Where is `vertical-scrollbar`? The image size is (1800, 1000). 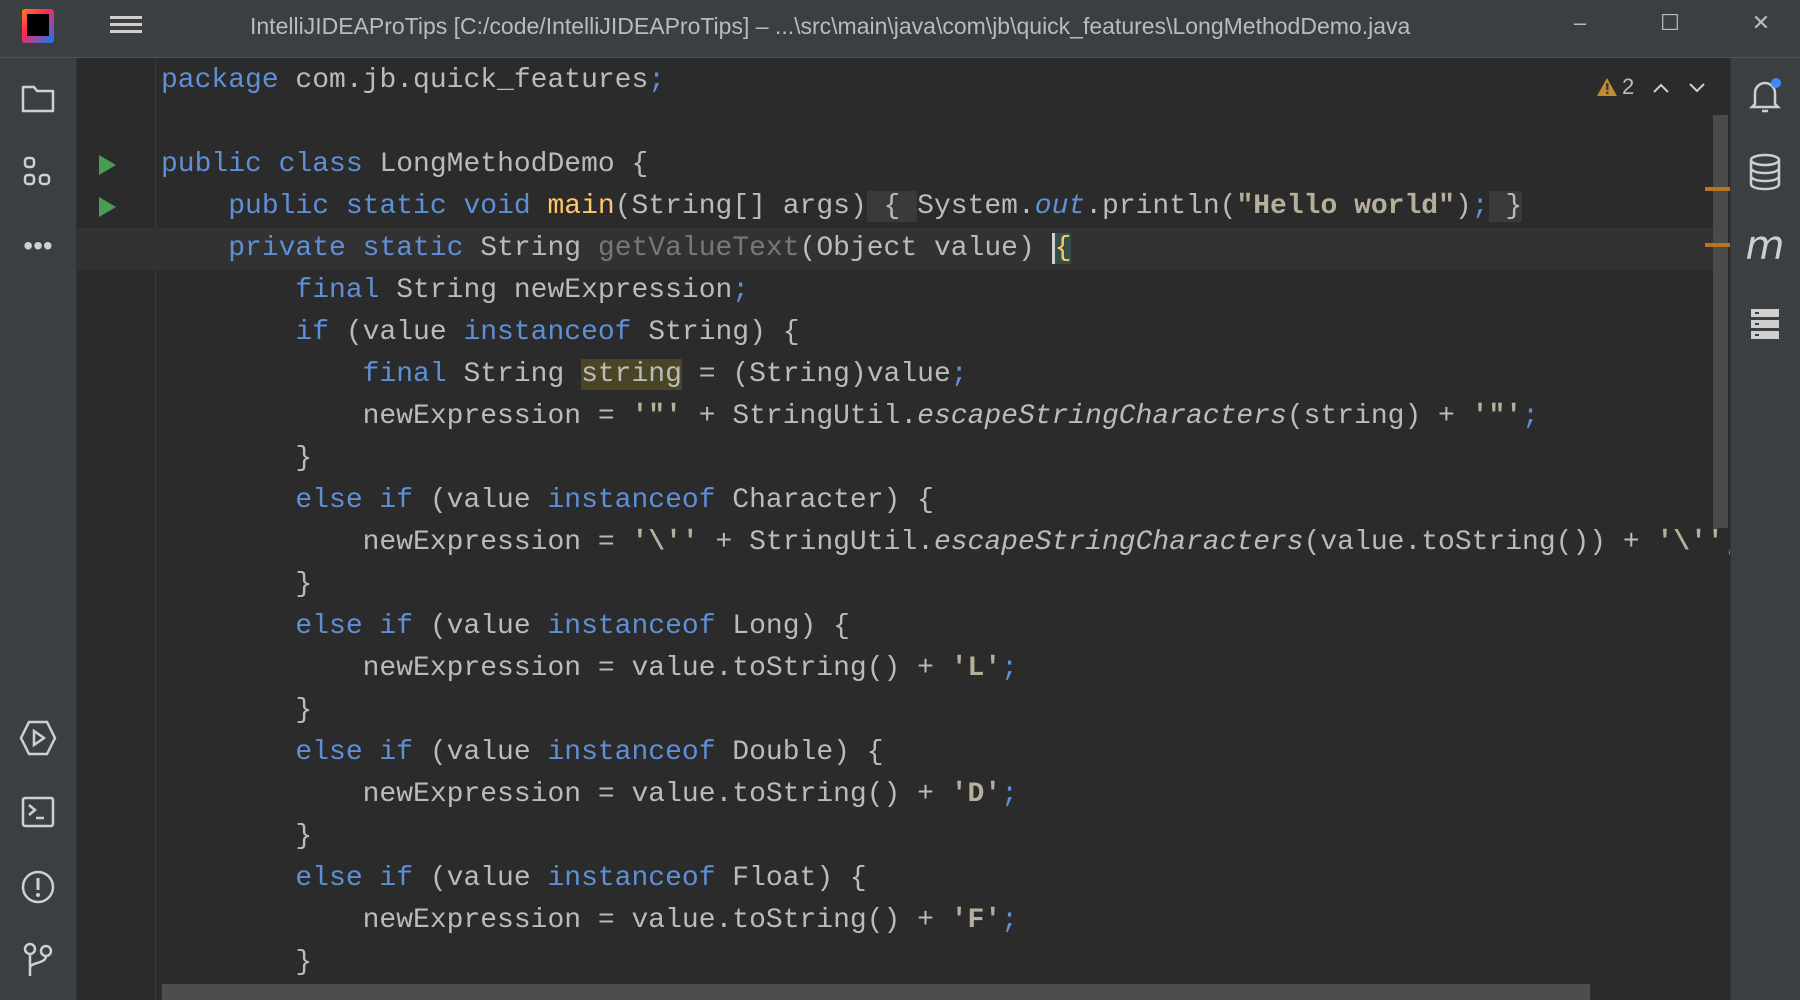
vertical-scrollbar is located at coordinates (1720, 321).